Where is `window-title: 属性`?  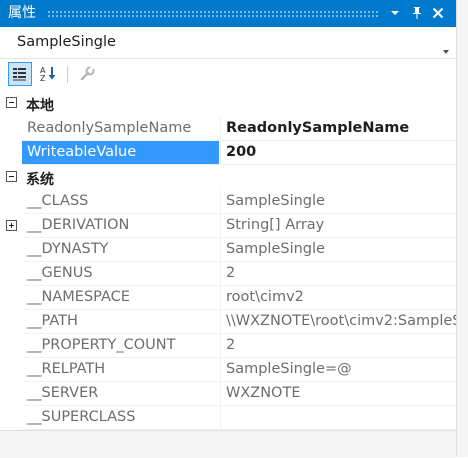 window-title: 属性 is located at coordinates (22, 13).